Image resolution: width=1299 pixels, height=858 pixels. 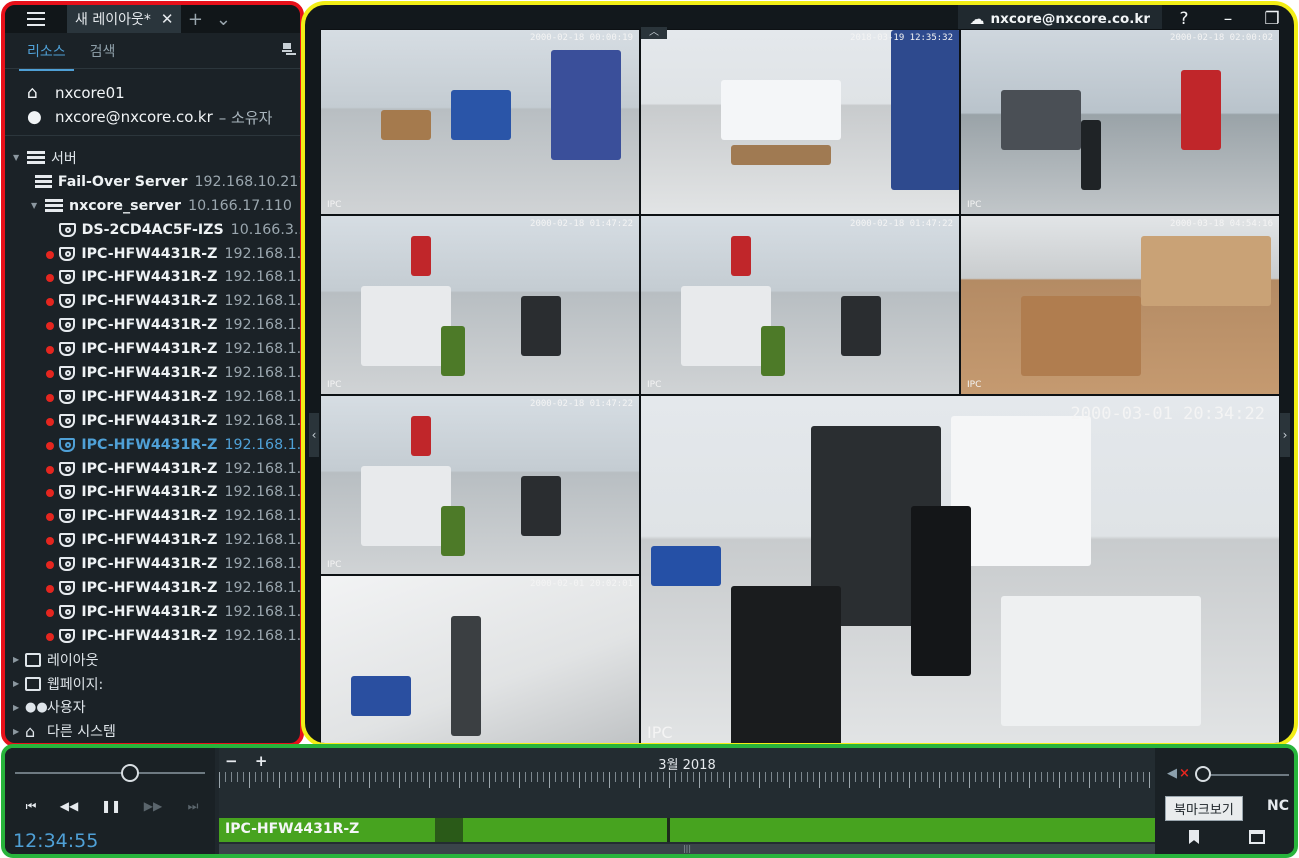 What do you see at coordinates (152, 707) in the screenshot?
I see `tree-node-users: ▶ ●● 사용자` at bounding box center [152, 707].